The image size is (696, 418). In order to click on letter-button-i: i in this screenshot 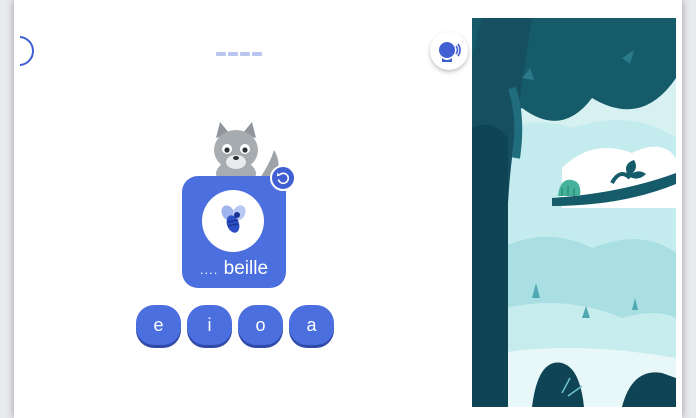, I will do `click(209, 325)`.